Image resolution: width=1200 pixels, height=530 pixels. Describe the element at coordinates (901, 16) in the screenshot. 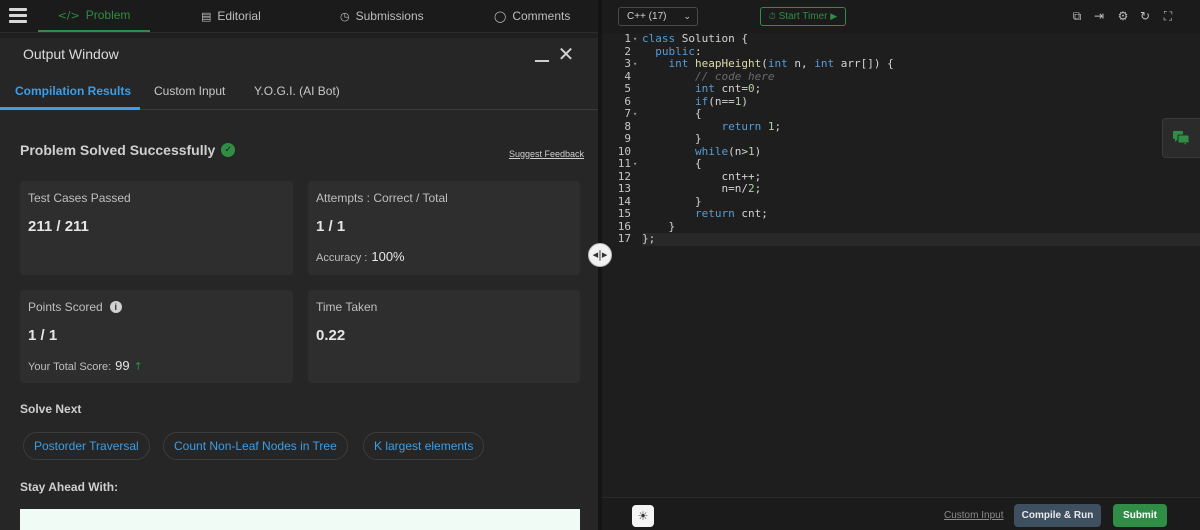

I see `editor-toolbar: C++ (17) ⌄ ⏱ Start Timer ▶ ⧉ ⇥ ⚙ ↻ ⛶` at that location.